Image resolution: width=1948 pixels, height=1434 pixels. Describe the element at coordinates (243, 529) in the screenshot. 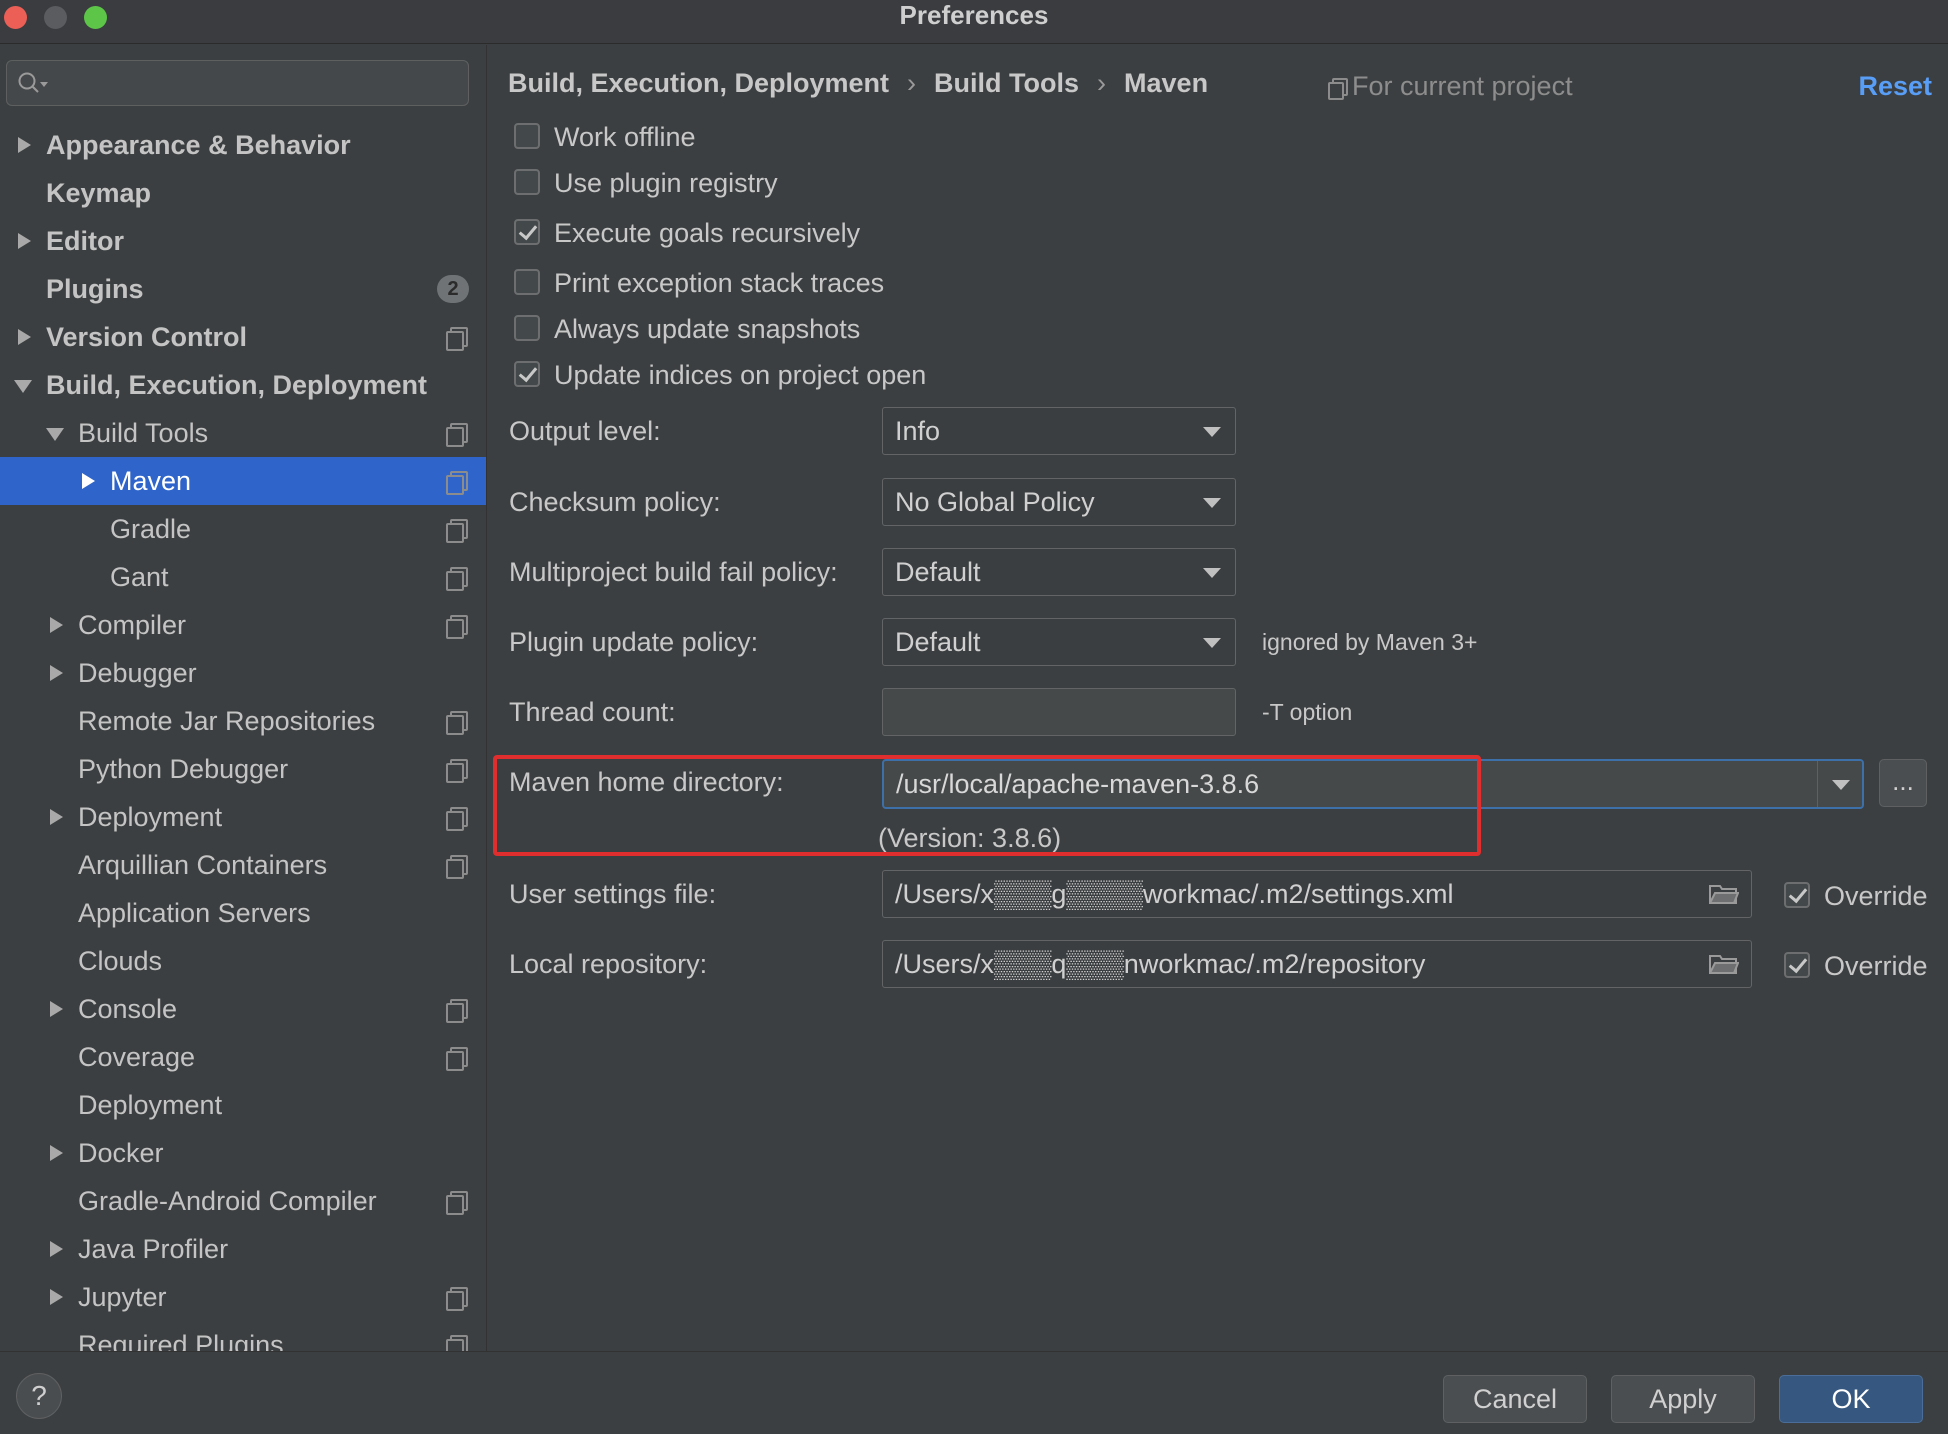

I see `sidebar-item-gradle: Gradle` at that location.